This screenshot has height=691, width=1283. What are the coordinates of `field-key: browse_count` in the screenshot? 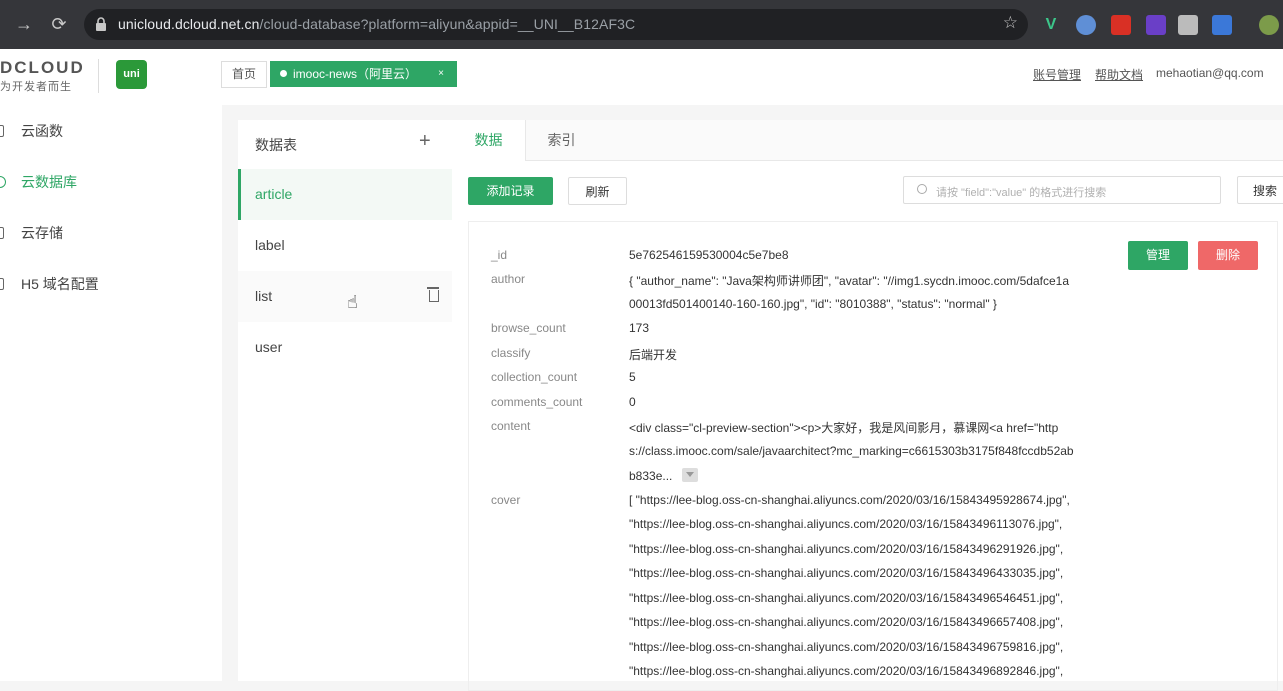 It's located at (528, 328).